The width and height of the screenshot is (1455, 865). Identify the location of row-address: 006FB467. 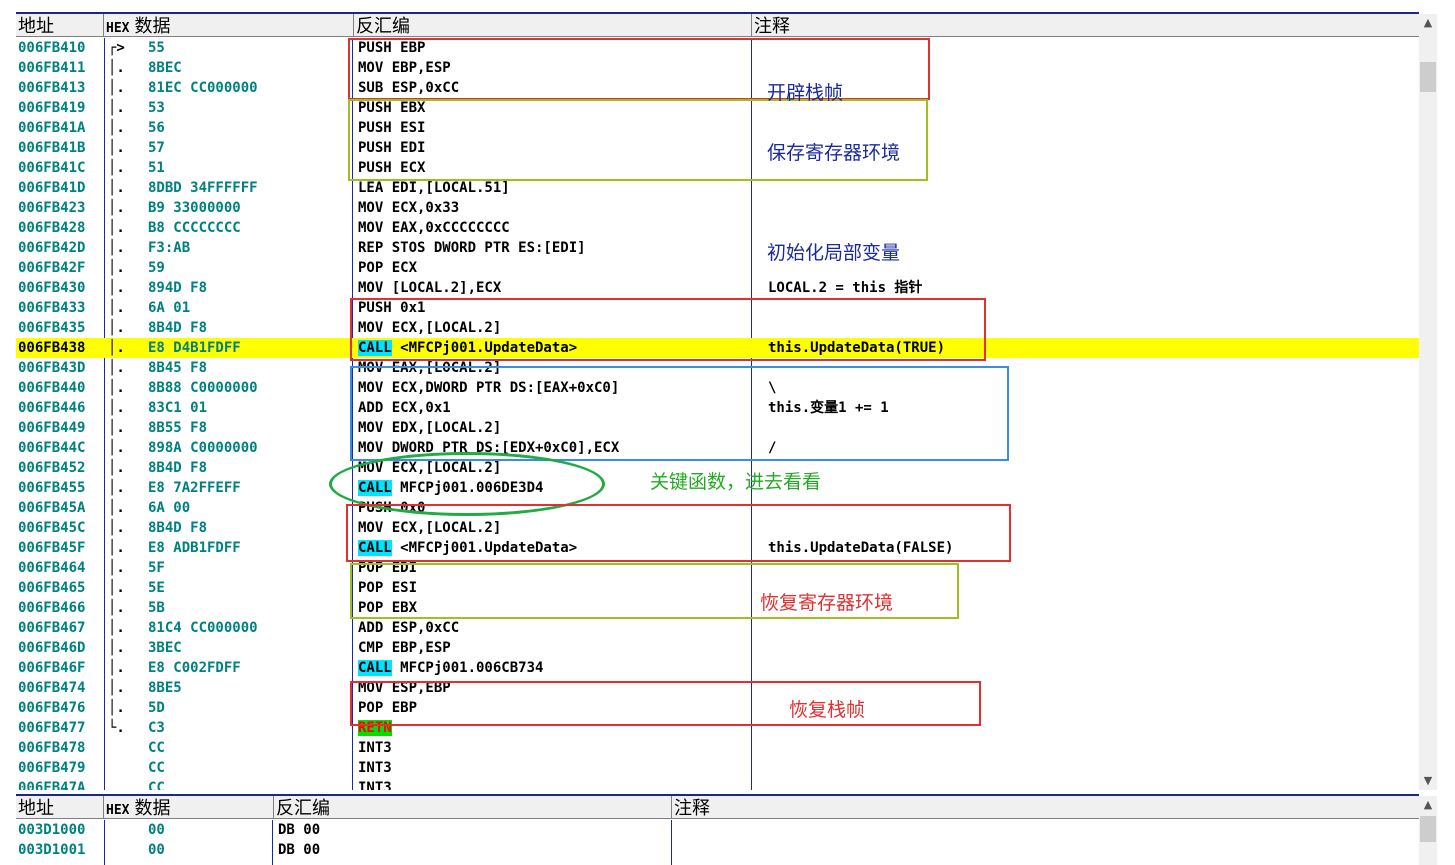
(52, 628).